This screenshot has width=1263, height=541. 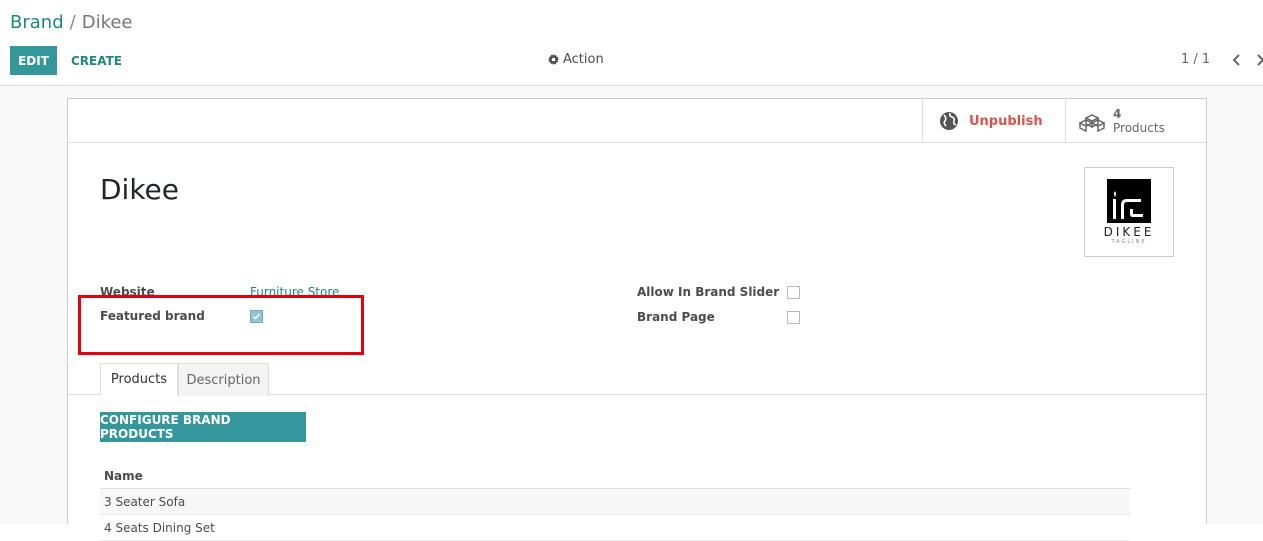 I want to click on notebook-tabs: Products Description, so click(x=637, y=379).